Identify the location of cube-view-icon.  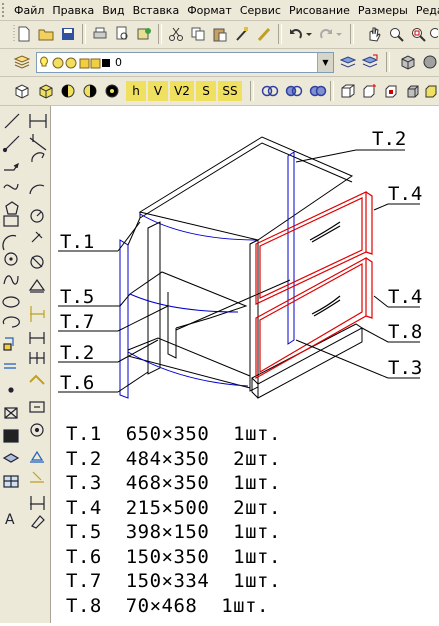
(46, 91).